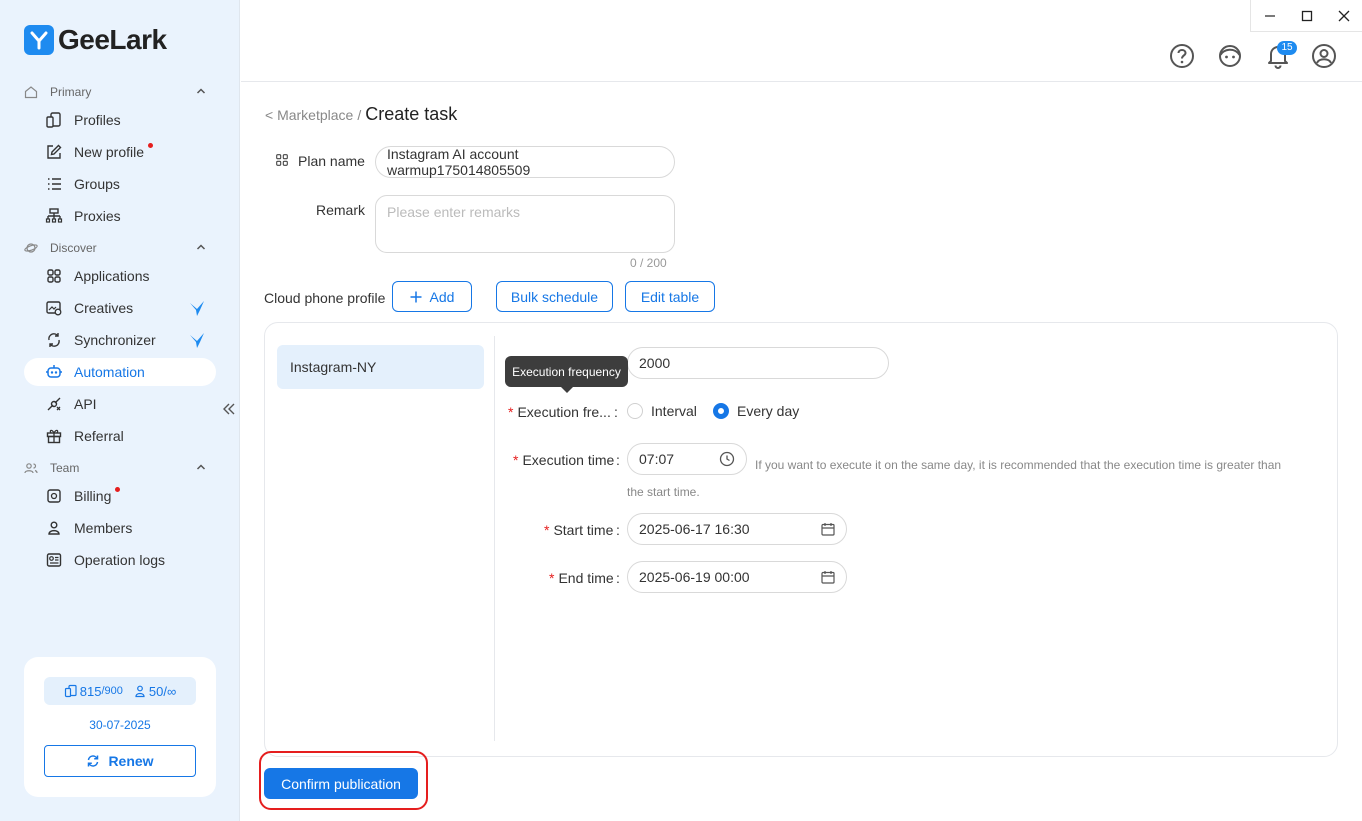  What do you see at coordinates (112, 39) in the screenshot?
I see `app-name: GeeLark` at bounding box center [112, 39].